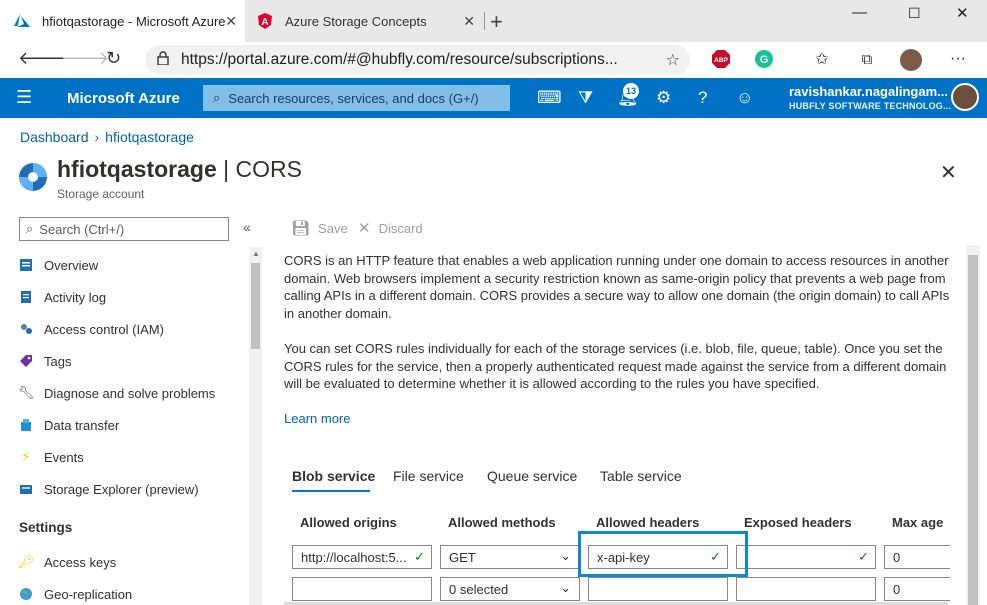 The image size is (987, 605). I want to click on menu-item-access-keys: 🔑︎ Access keys, so click(67, 562).